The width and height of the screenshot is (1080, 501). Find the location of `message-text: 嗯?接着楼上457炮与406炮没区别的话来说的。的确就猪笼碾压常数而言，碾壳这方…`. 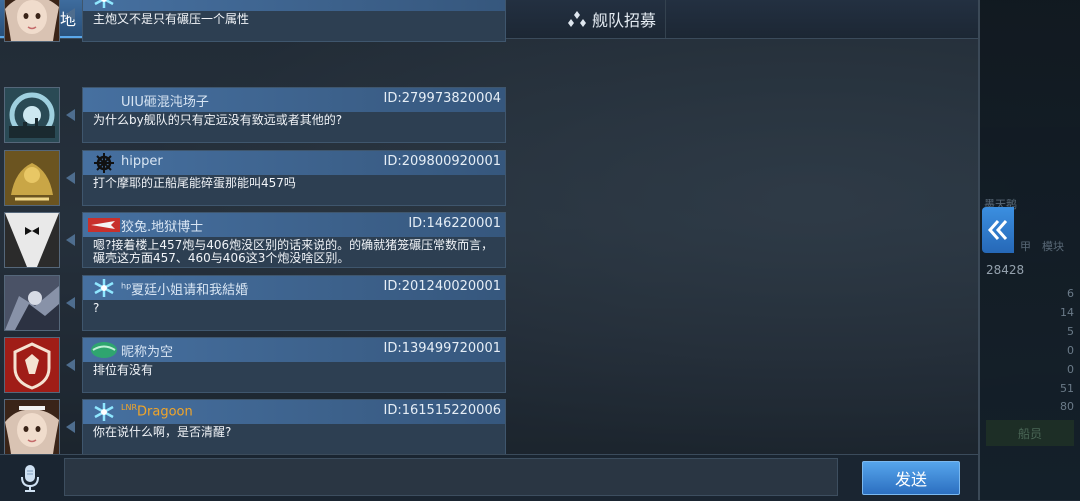

message-text: 嗯?接着楼上457炮与406炮没区别的话来说的。的确就猪笼碾压常数而言，碾壳这方… is located at coordinates (293, 251).